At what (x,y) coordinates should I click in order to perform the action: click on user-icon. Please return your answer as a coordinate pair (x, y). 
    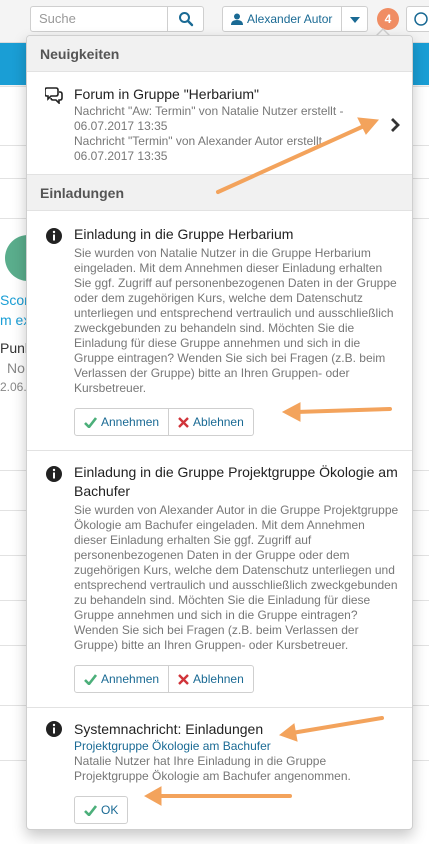
    Looking at the image, I should click on (237, 19).